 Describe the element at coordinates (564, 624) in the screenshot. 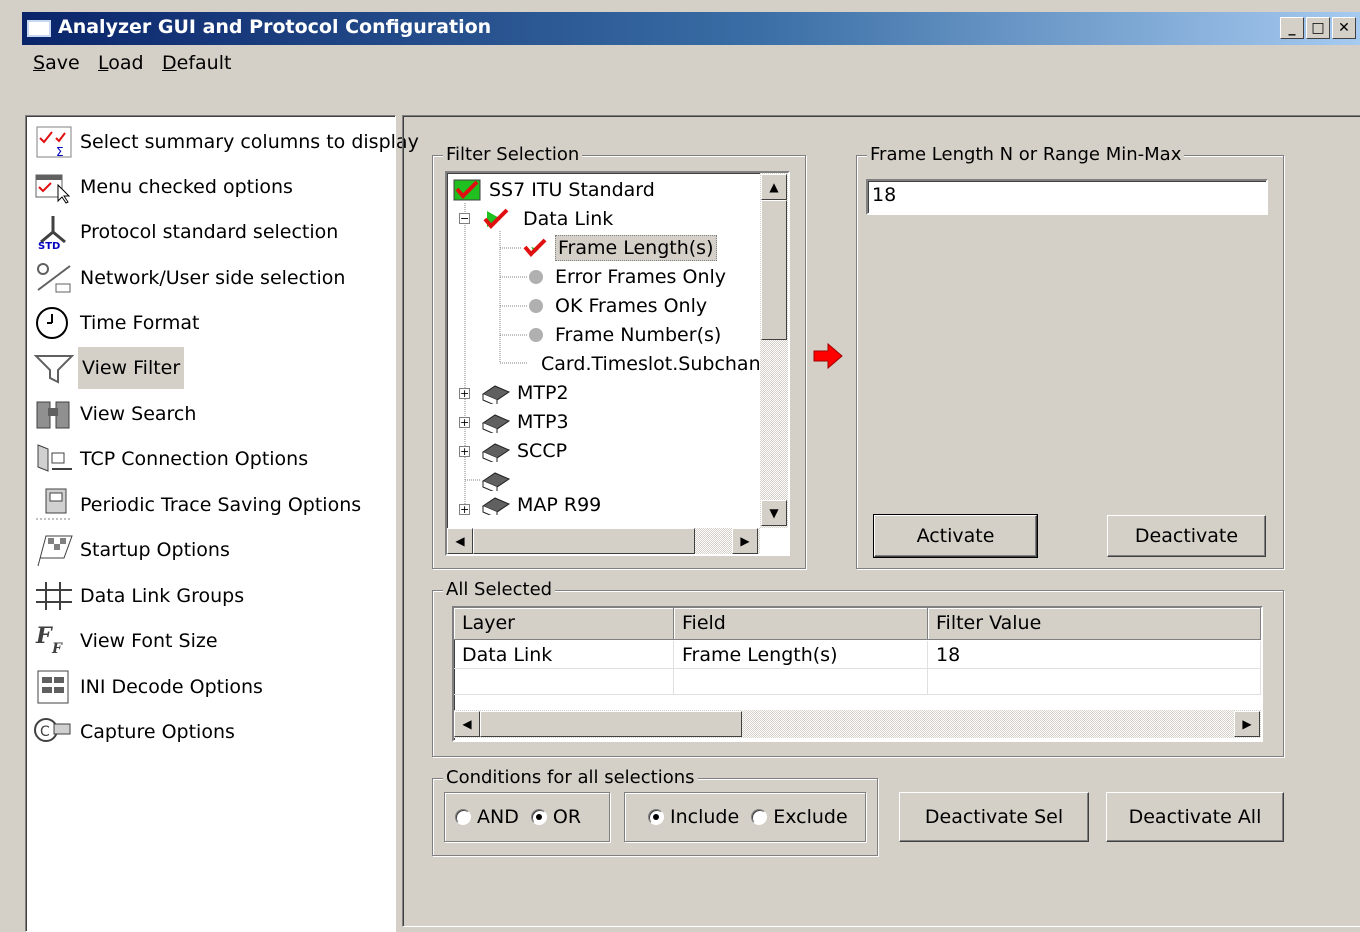

I see `column-header-layer: Layer` at that location.